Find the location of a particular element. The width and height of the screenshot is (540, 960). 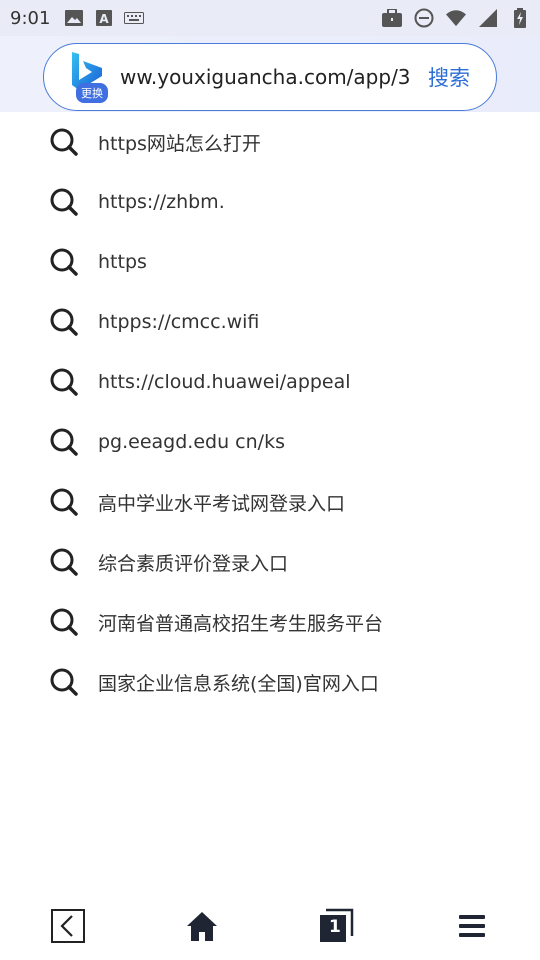

suggestion-label: https://zhbm. is located at coordinates (161, 202).